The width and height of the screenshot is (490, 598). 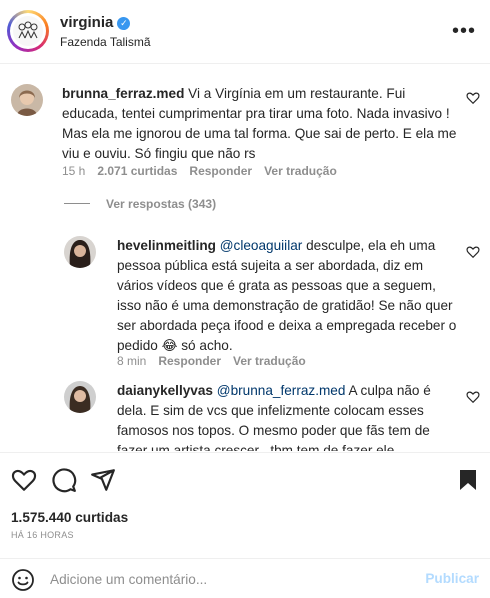 What do you see at coordinates (189, 361) in the screenshot?
I see `reply-reply-button: Responder` at bounding box center [189, 361].